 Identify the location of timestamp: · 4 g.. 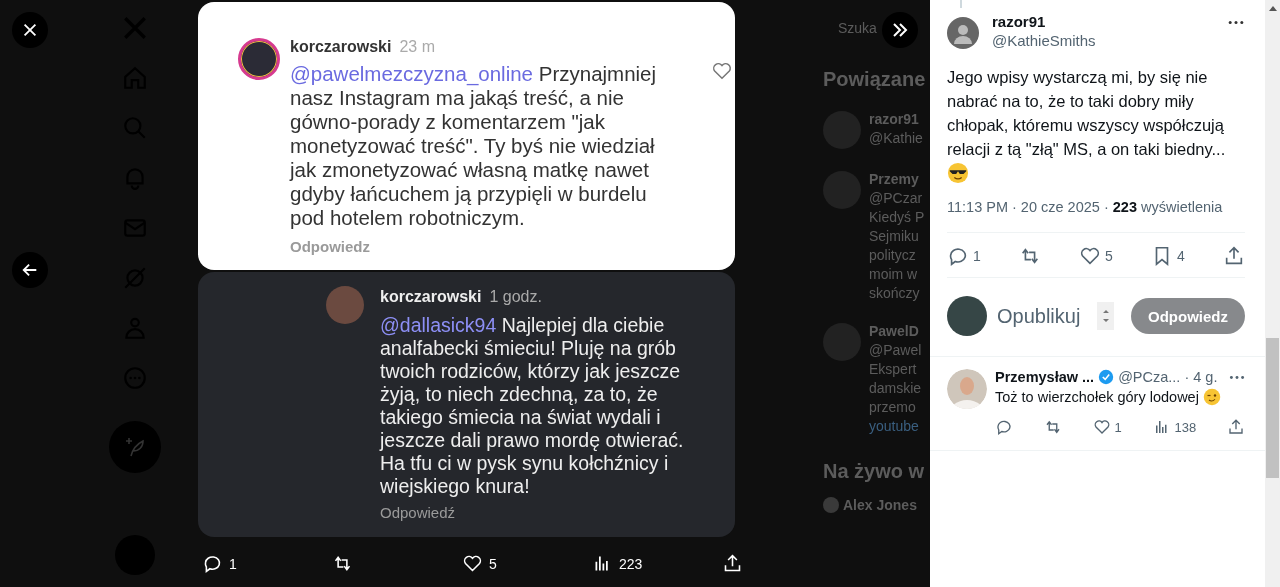
(1201, 377).